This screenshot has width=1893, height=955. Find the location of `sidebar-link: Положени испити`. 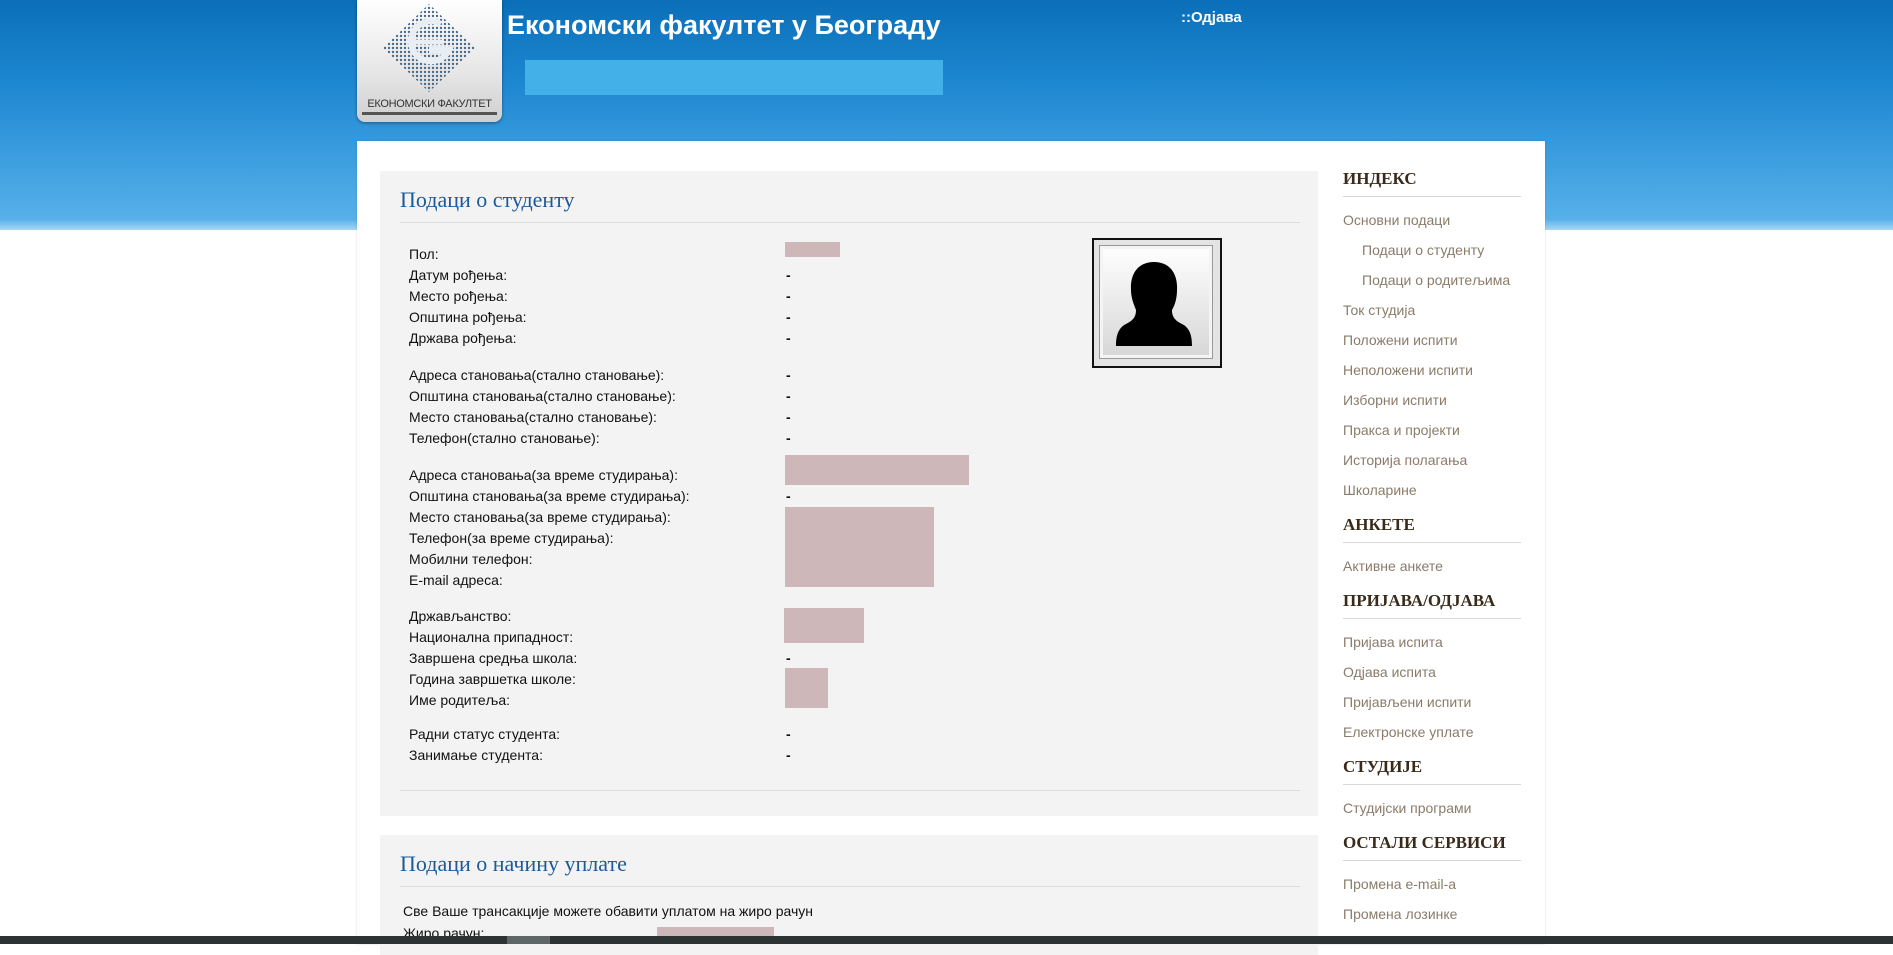

sidebar-link: Положени испити is located at coordinates (1400, 340).